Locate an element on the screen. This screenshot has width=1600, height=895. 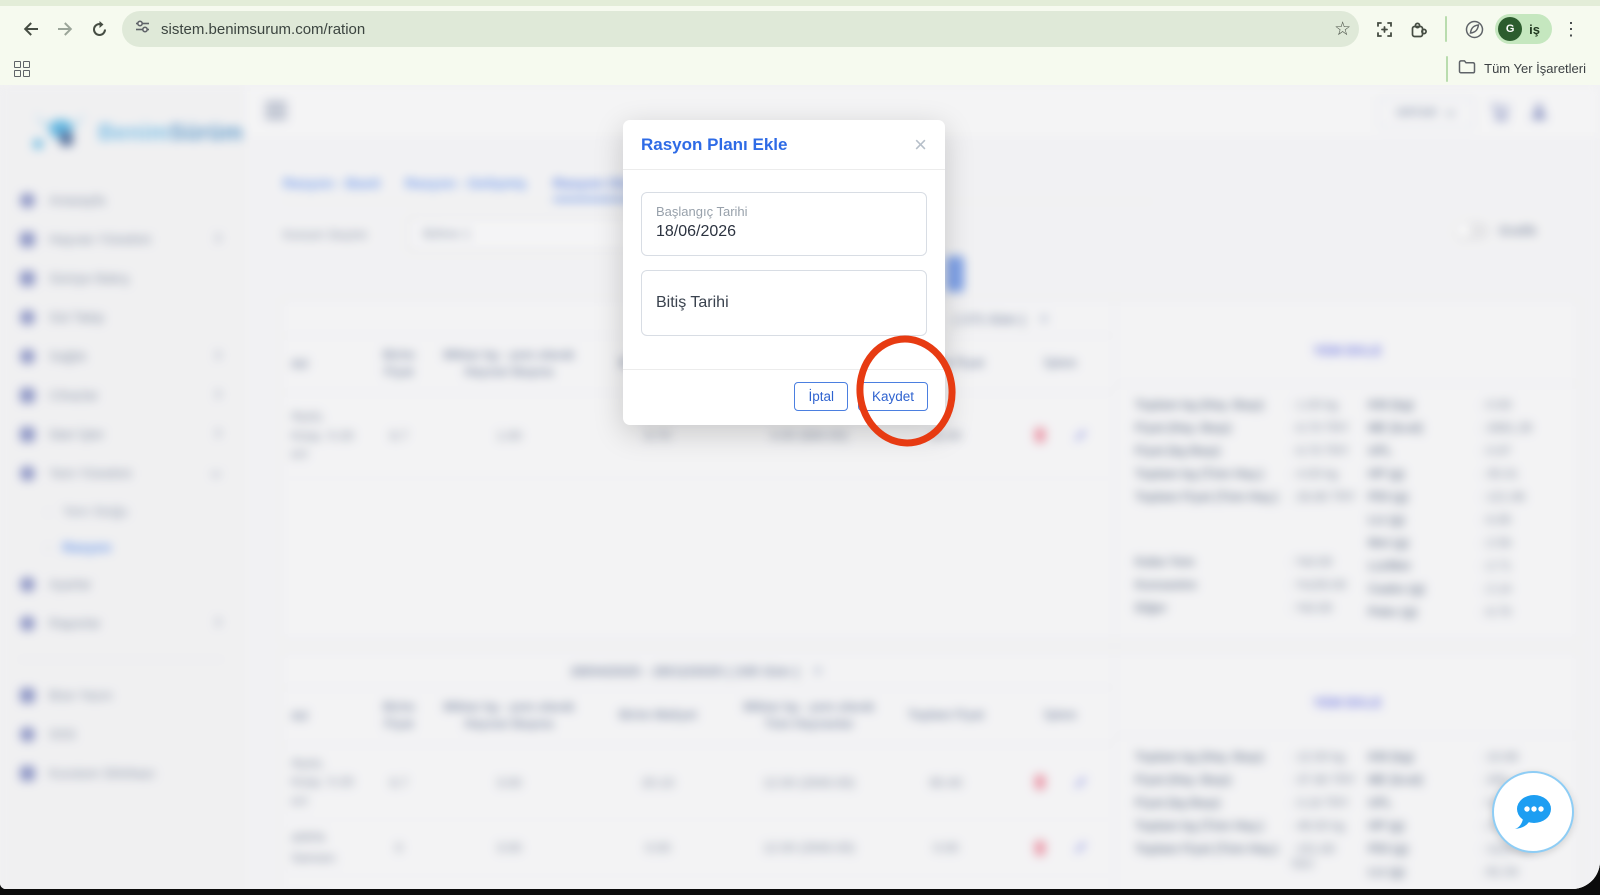
start-date-field: Başlangıç Tarihi 18/06/2026 is located at coordinates (784, 224).